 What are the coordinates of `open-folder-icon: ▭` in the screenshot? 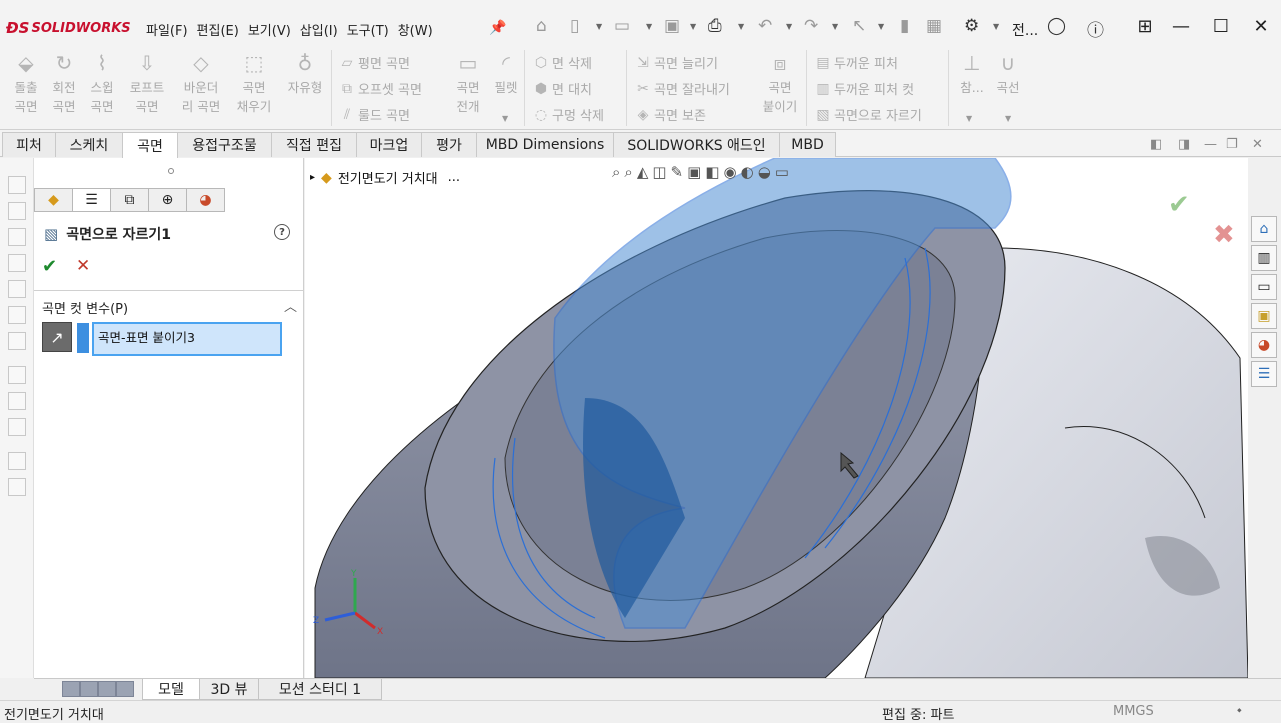 It's located at (622, 26).